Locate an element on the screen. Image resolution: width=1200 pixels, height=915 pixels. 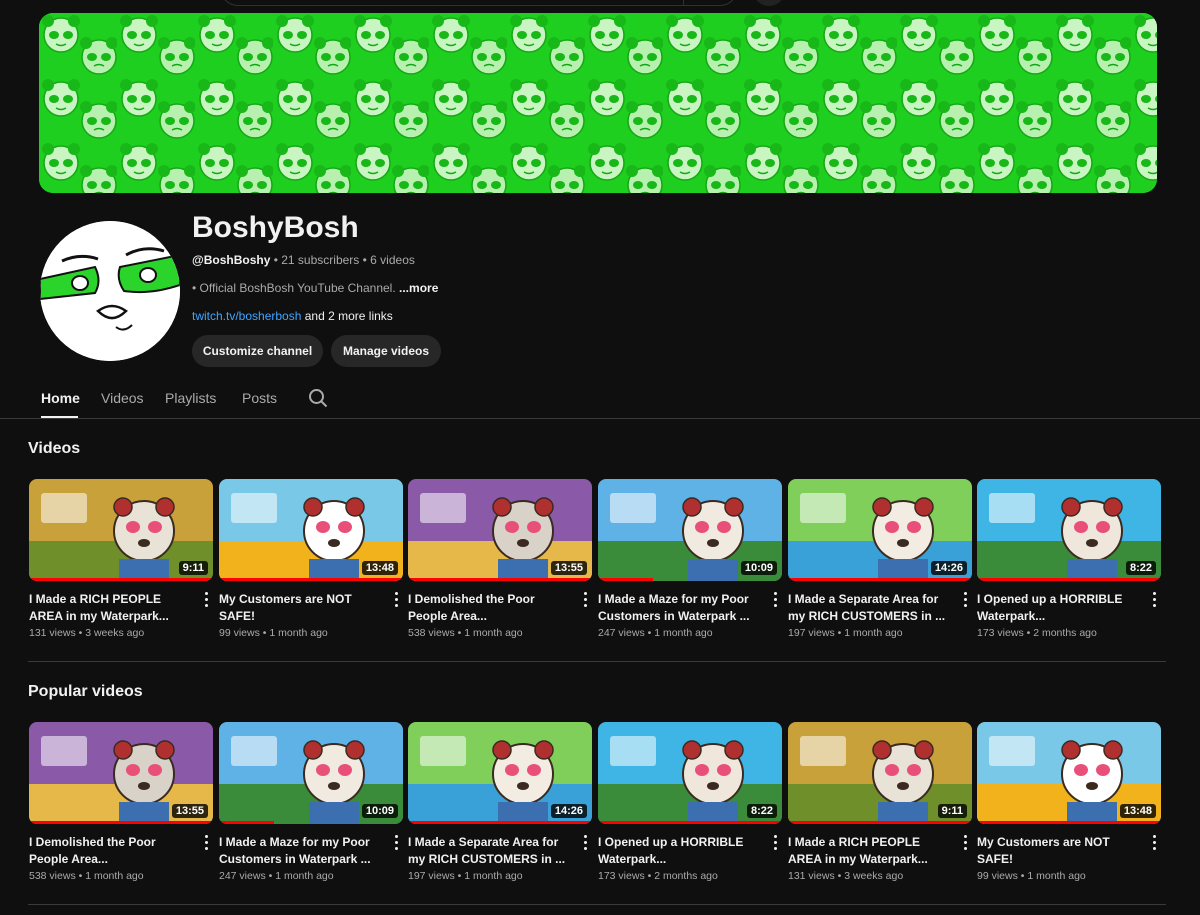
more-links-link: and 2 more links is located at coordinates (349, 316).